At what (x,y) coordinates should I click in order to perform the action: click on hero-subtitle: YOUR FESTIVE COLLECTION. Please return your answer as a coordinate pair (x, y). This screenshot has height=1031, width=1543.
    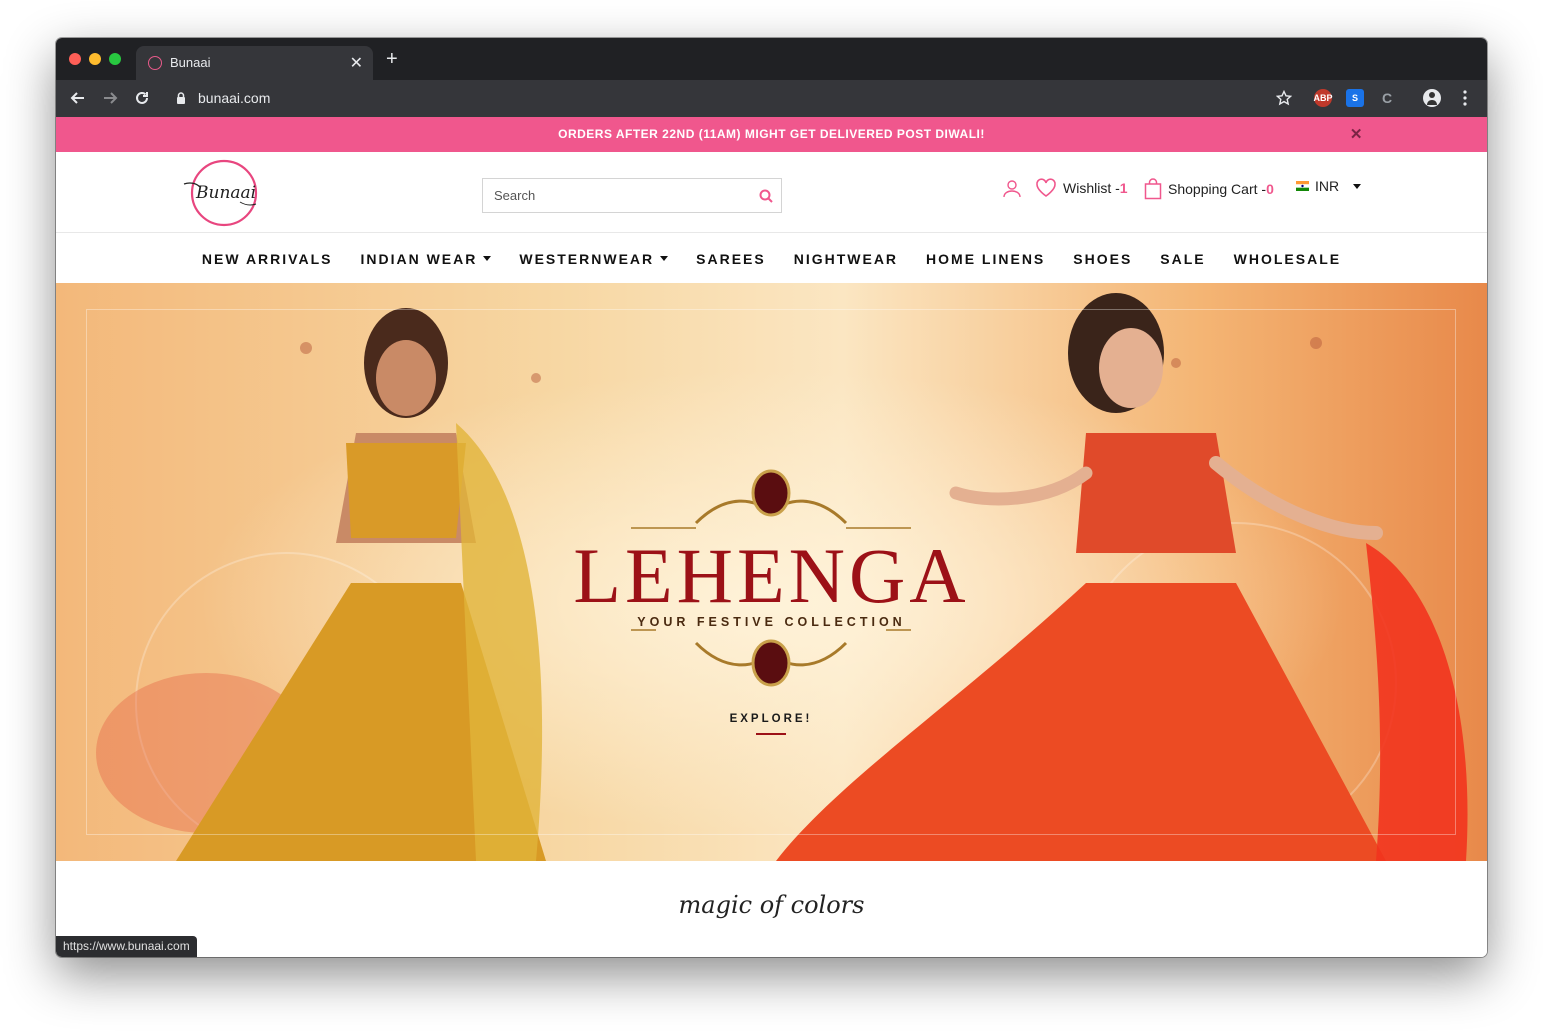
    Looking at the image, I should click on (771, 622).